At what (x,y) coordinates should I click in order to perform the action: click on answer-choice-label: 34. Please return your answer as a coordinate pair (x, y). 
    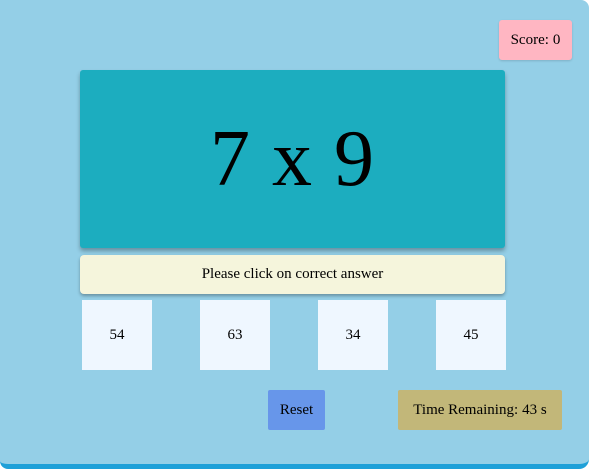
    Looking at the image, I should click on (353, 334).